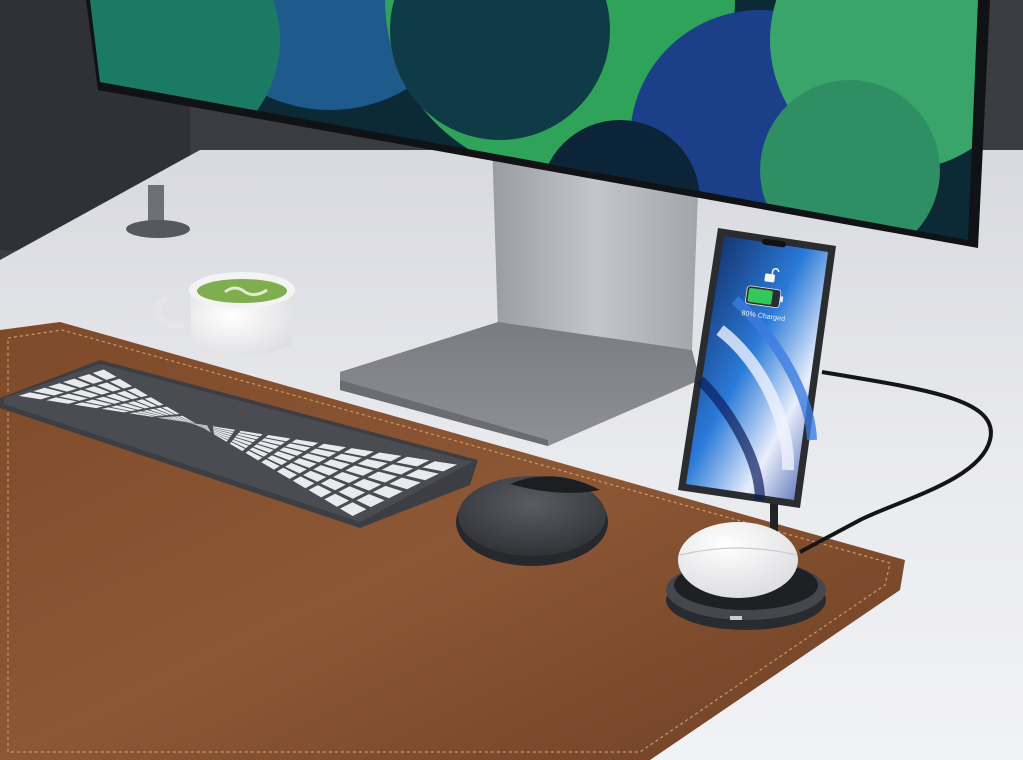 The image size is (1023, 760). What do you see at coordinates (156, 205) in the screenshot?
I see `monitor-clamp-post` at bounding box center [156, 205].